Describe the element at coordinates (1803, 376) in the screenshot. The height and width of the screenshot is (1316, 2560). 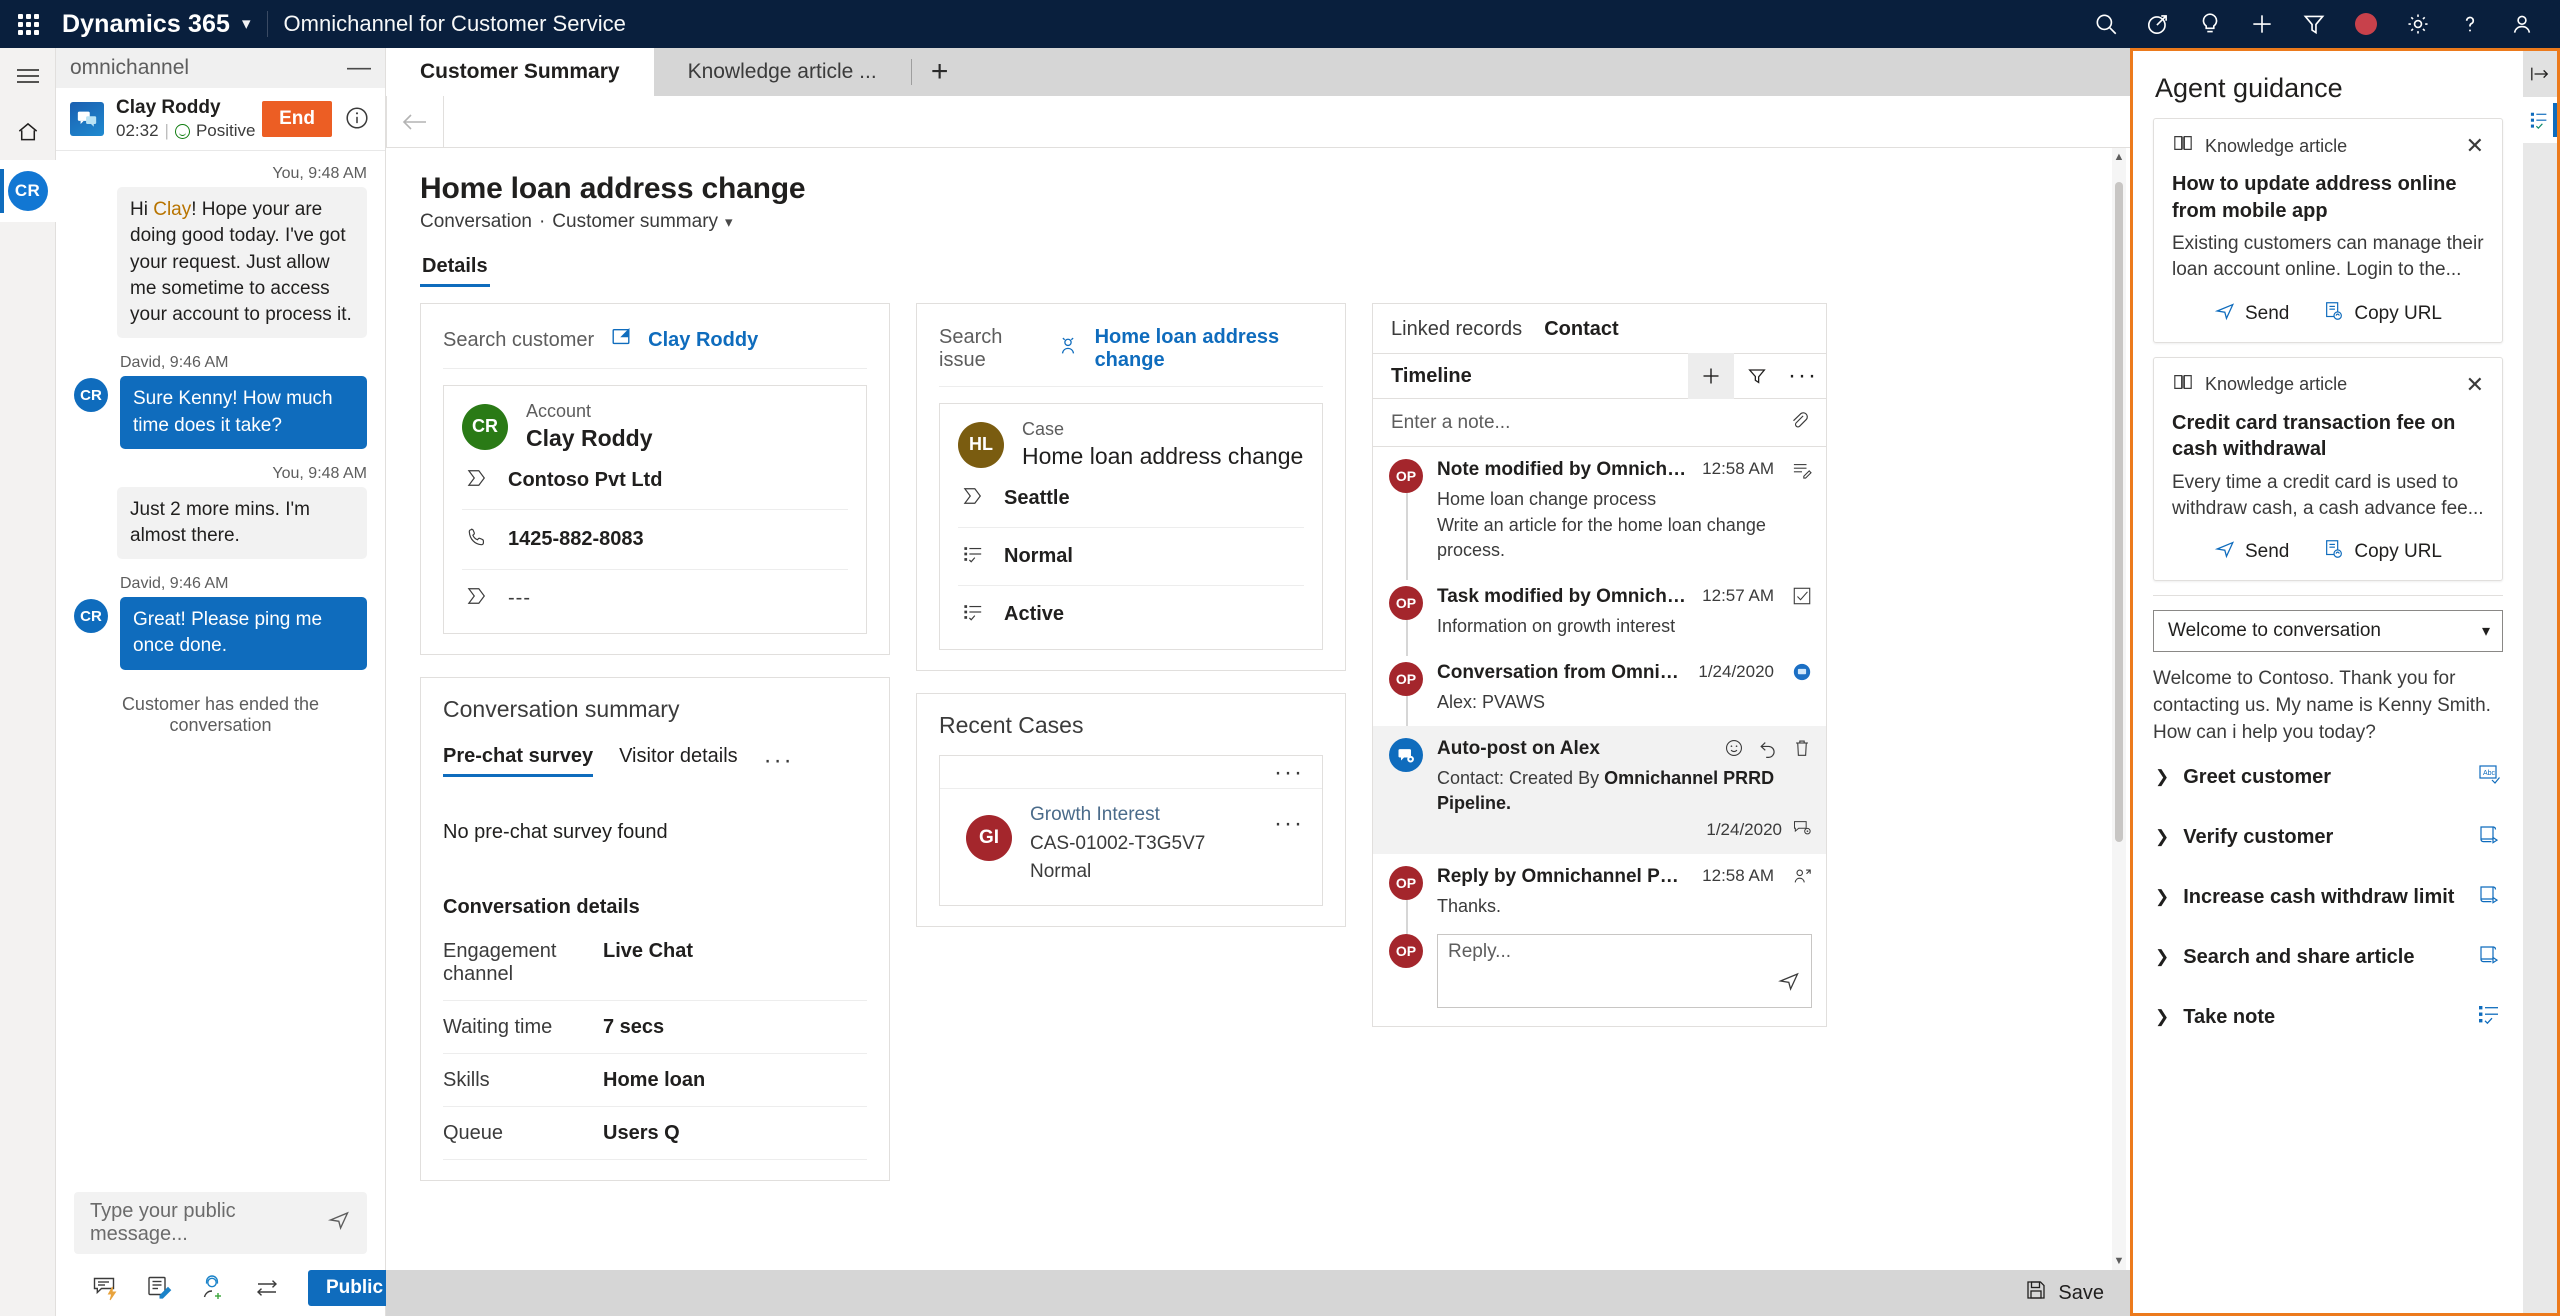
I see `more-icon: ···` at that location.